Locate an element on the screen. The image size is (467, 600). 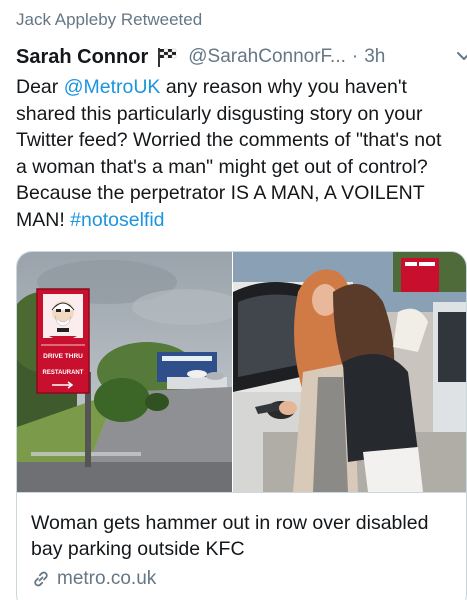
chevron-down-icon is located at coordinates (460, 56).